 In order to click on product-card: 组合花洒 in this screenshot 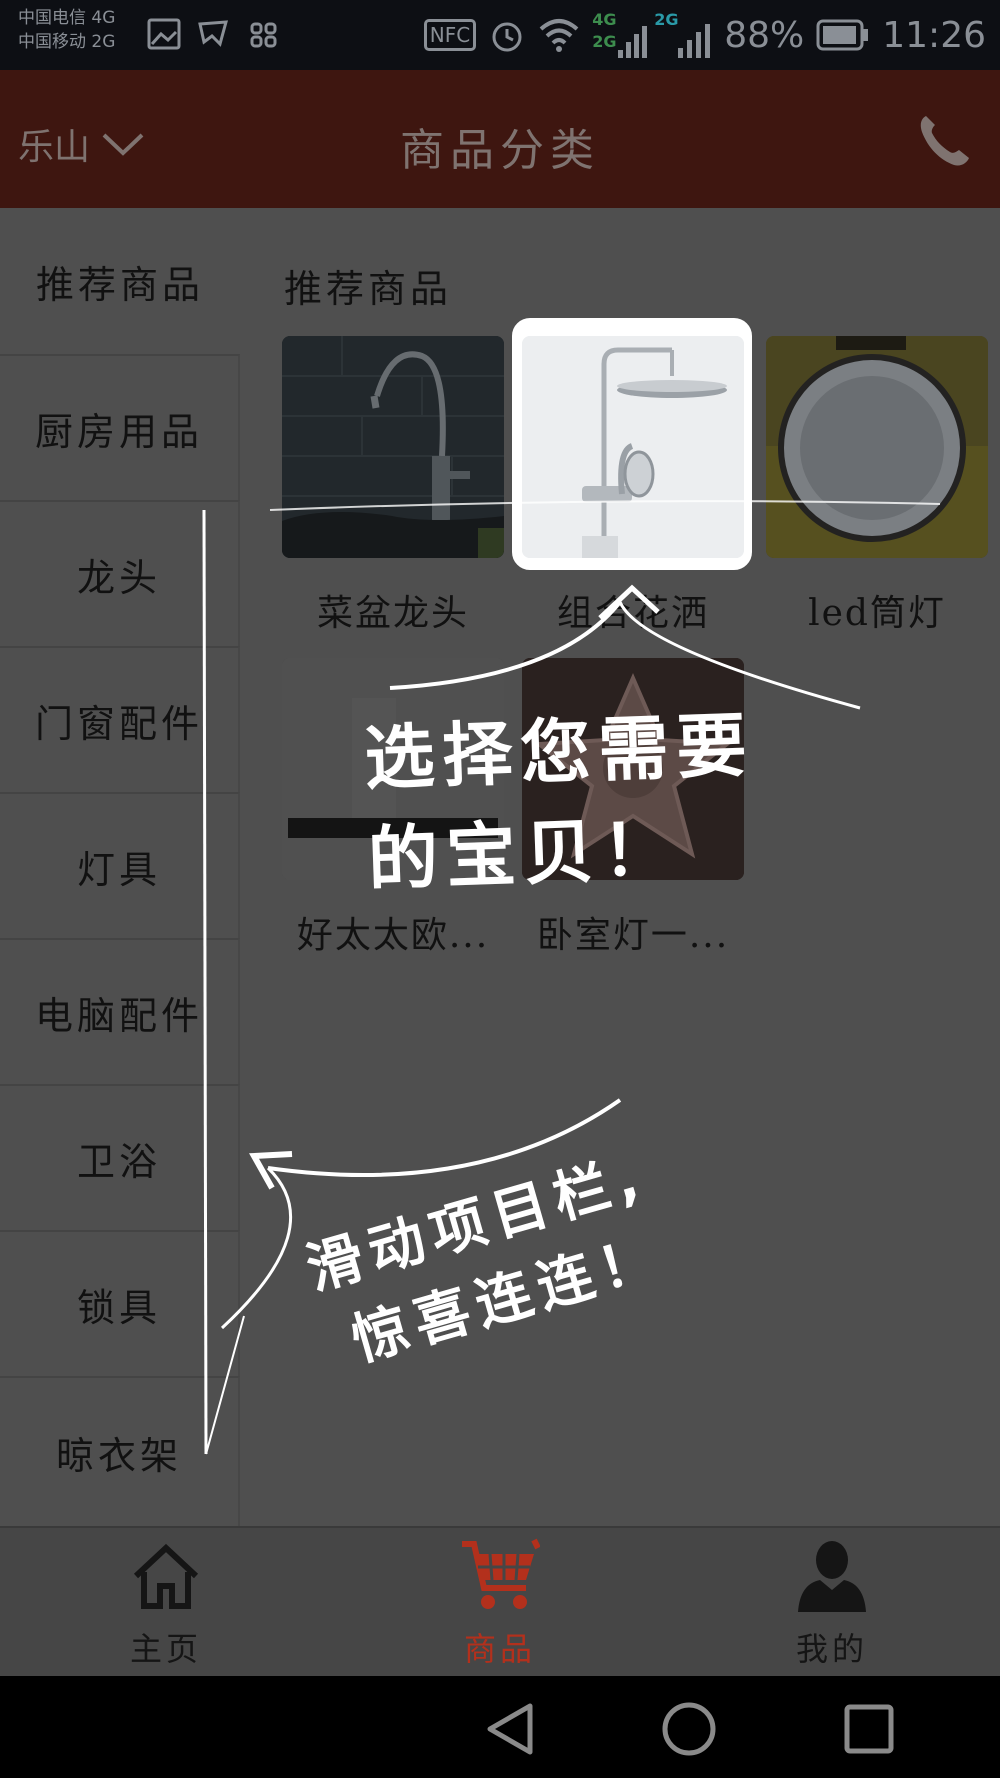, I will do `click(633, 485)`.